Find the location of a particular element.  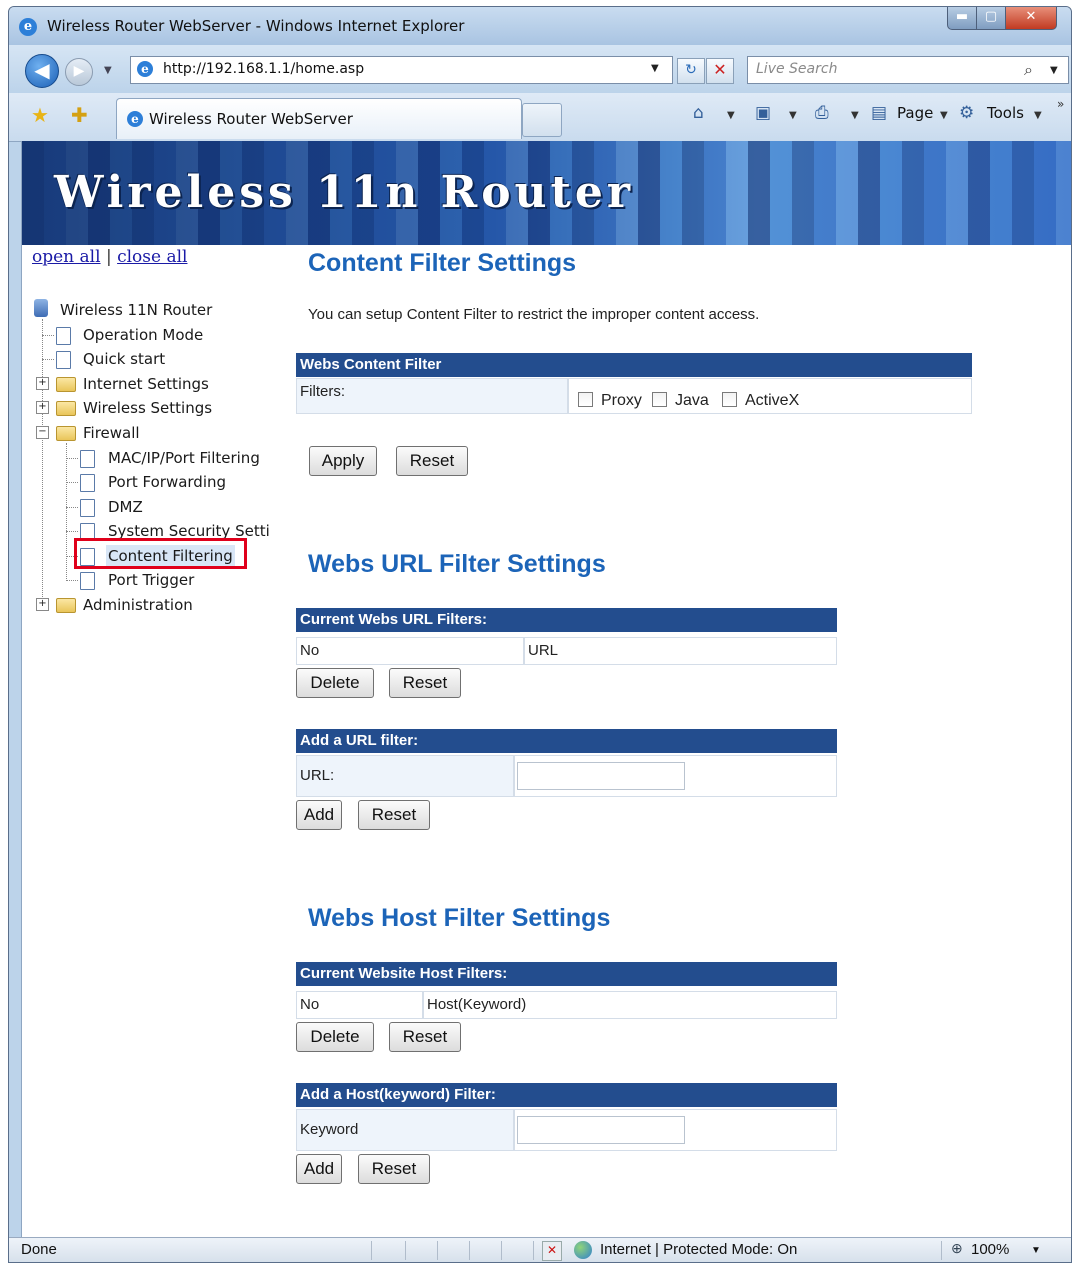

content-filter-reset-button: Reset is located at coordinates (432, 461).